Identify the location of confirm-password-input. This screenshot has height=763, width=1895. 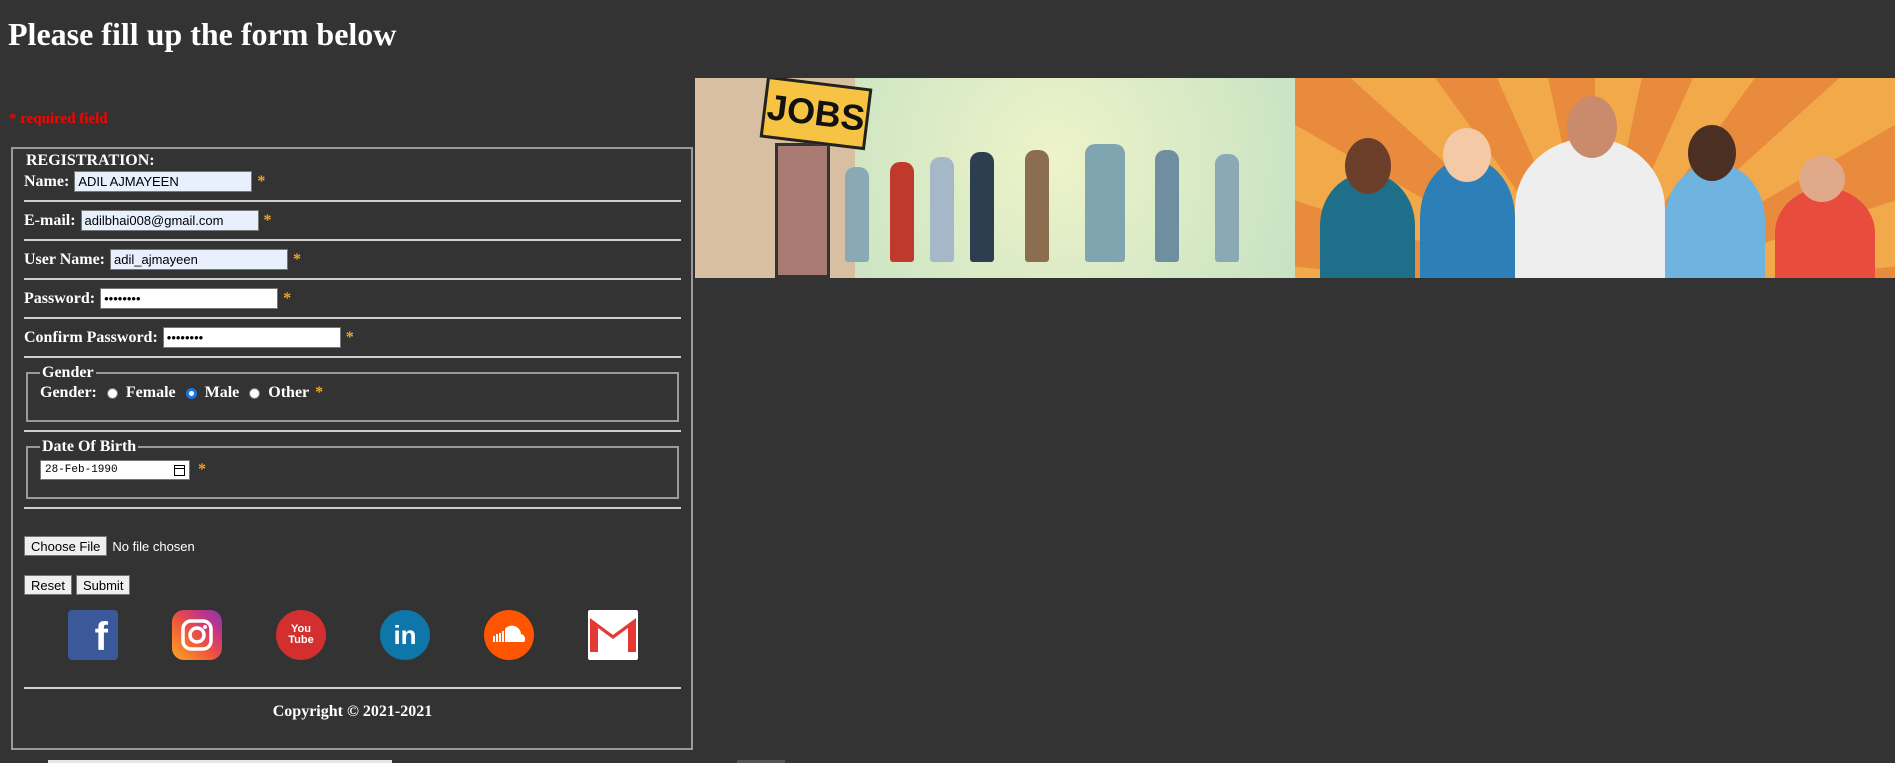
(251, 337).